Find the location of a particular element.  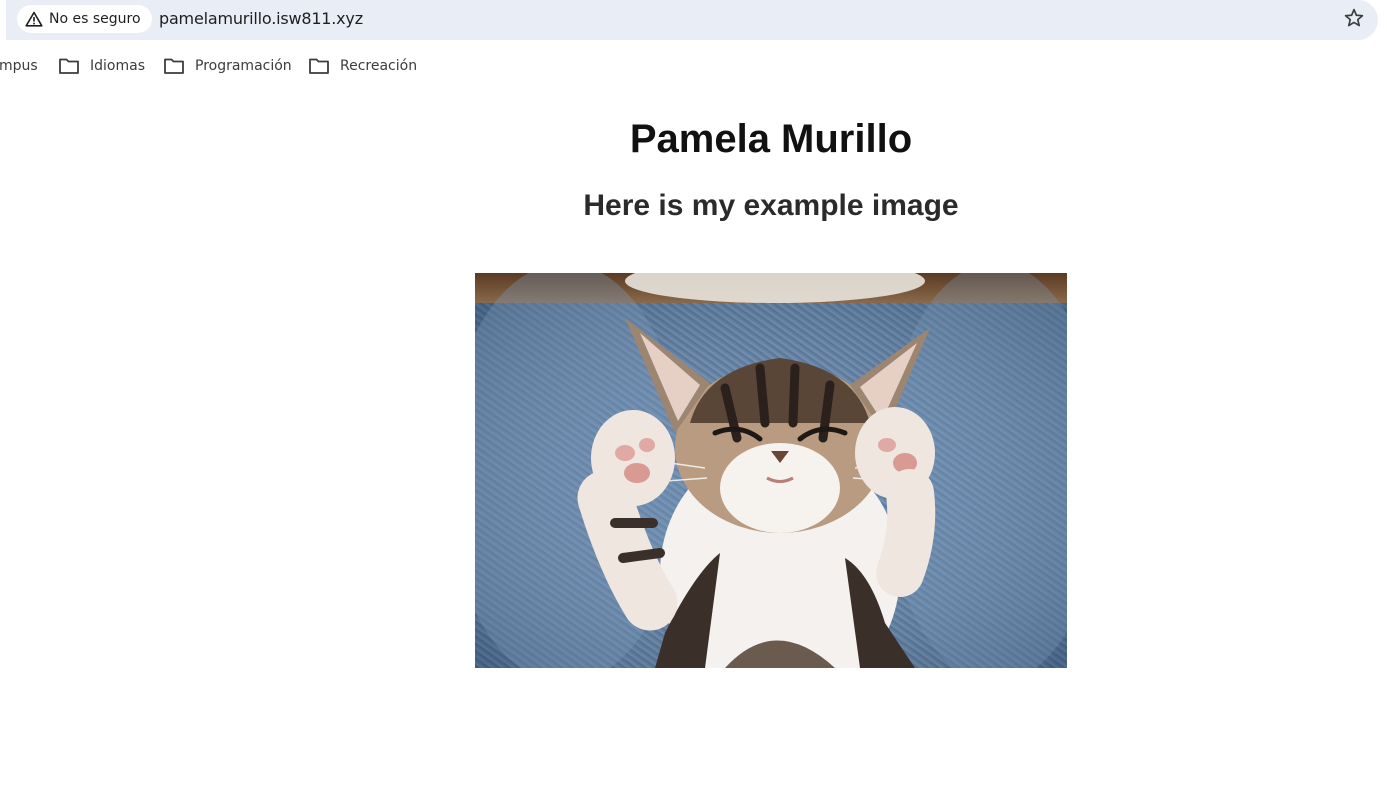

star-icon is located at coordinates (1354, 20).